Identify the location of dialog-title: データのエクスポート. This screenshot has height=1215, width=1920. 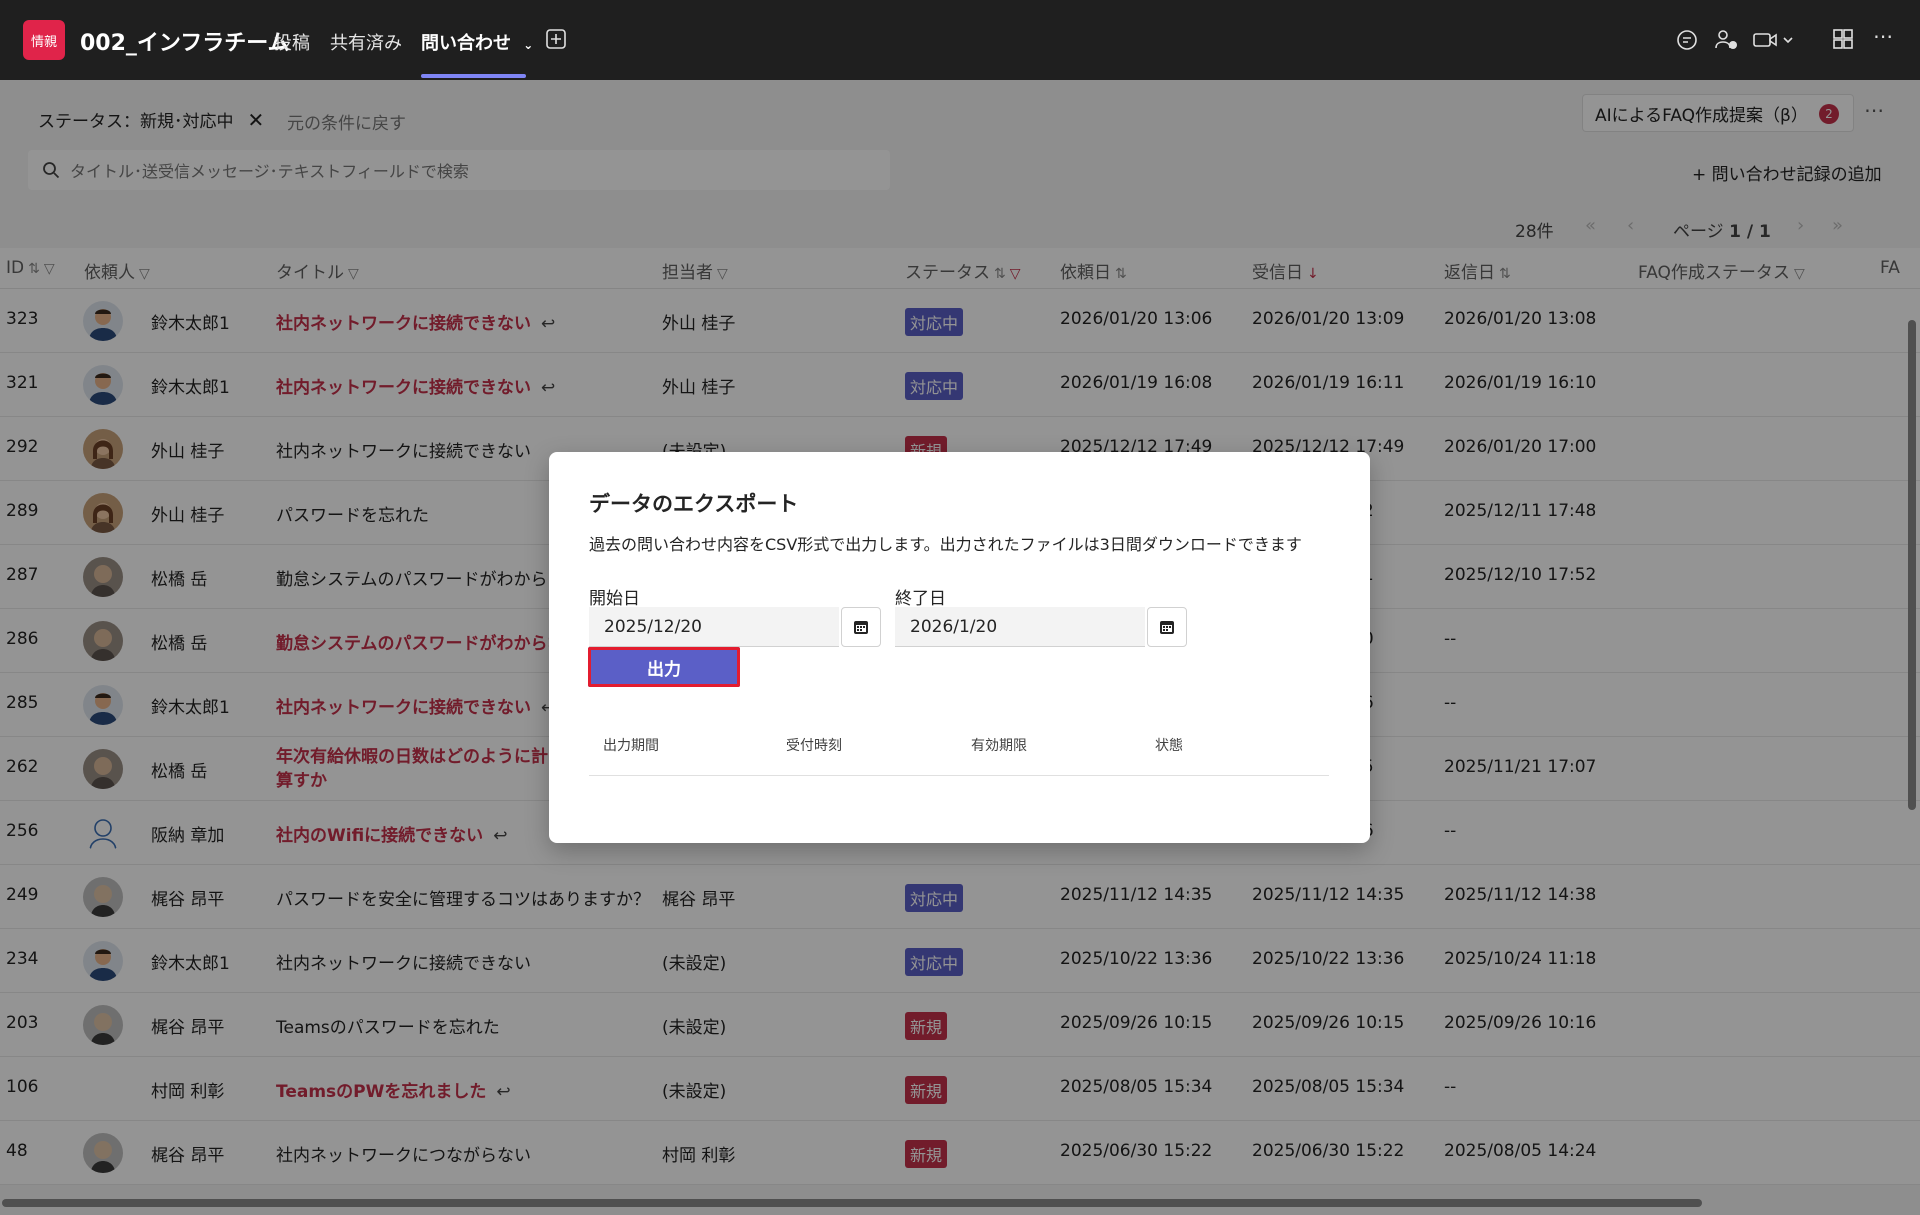
(694, 504).